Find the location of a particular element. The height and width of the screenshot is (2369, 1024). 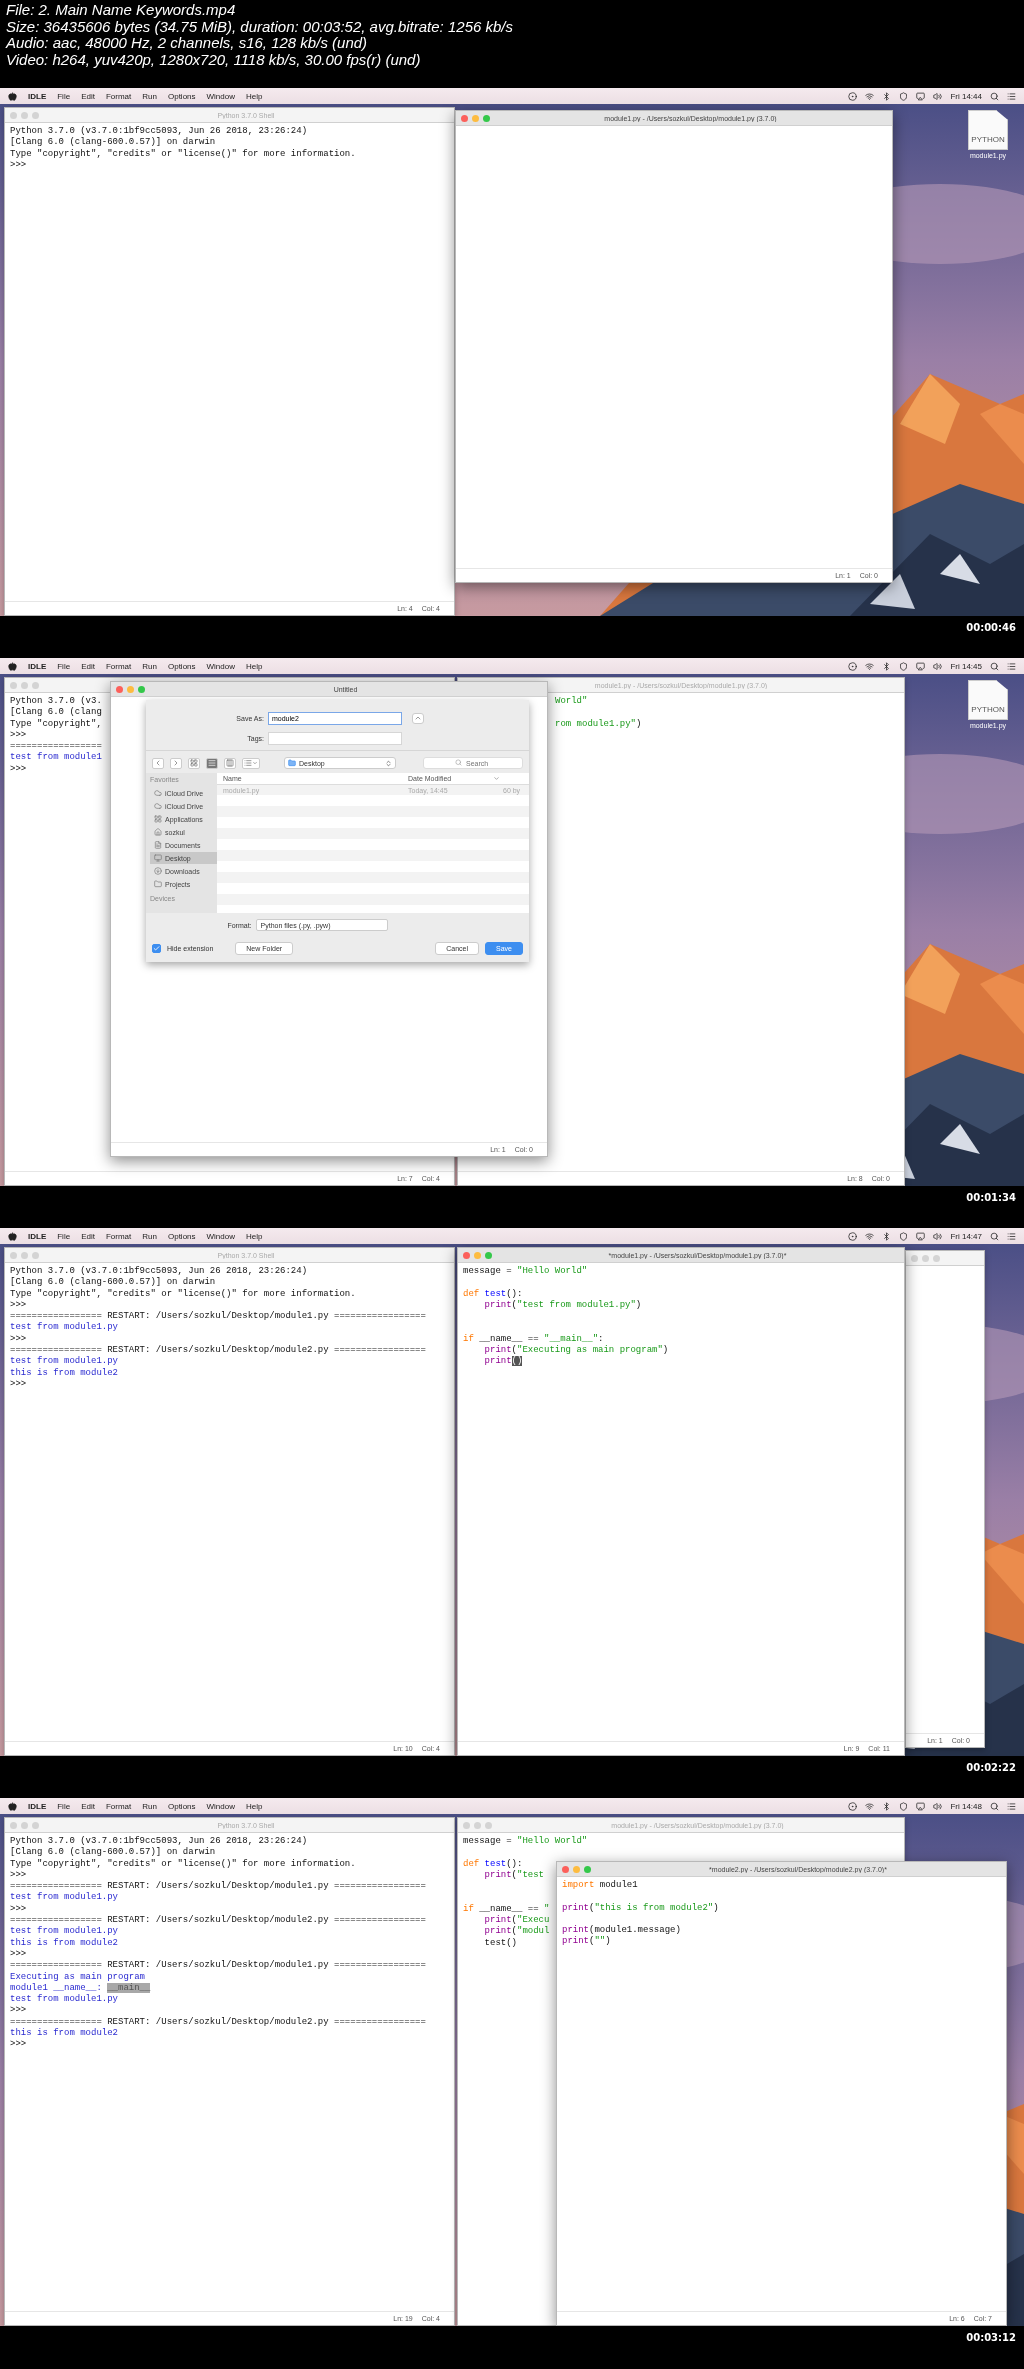

list-view-button is located at coordinates (212, 763).